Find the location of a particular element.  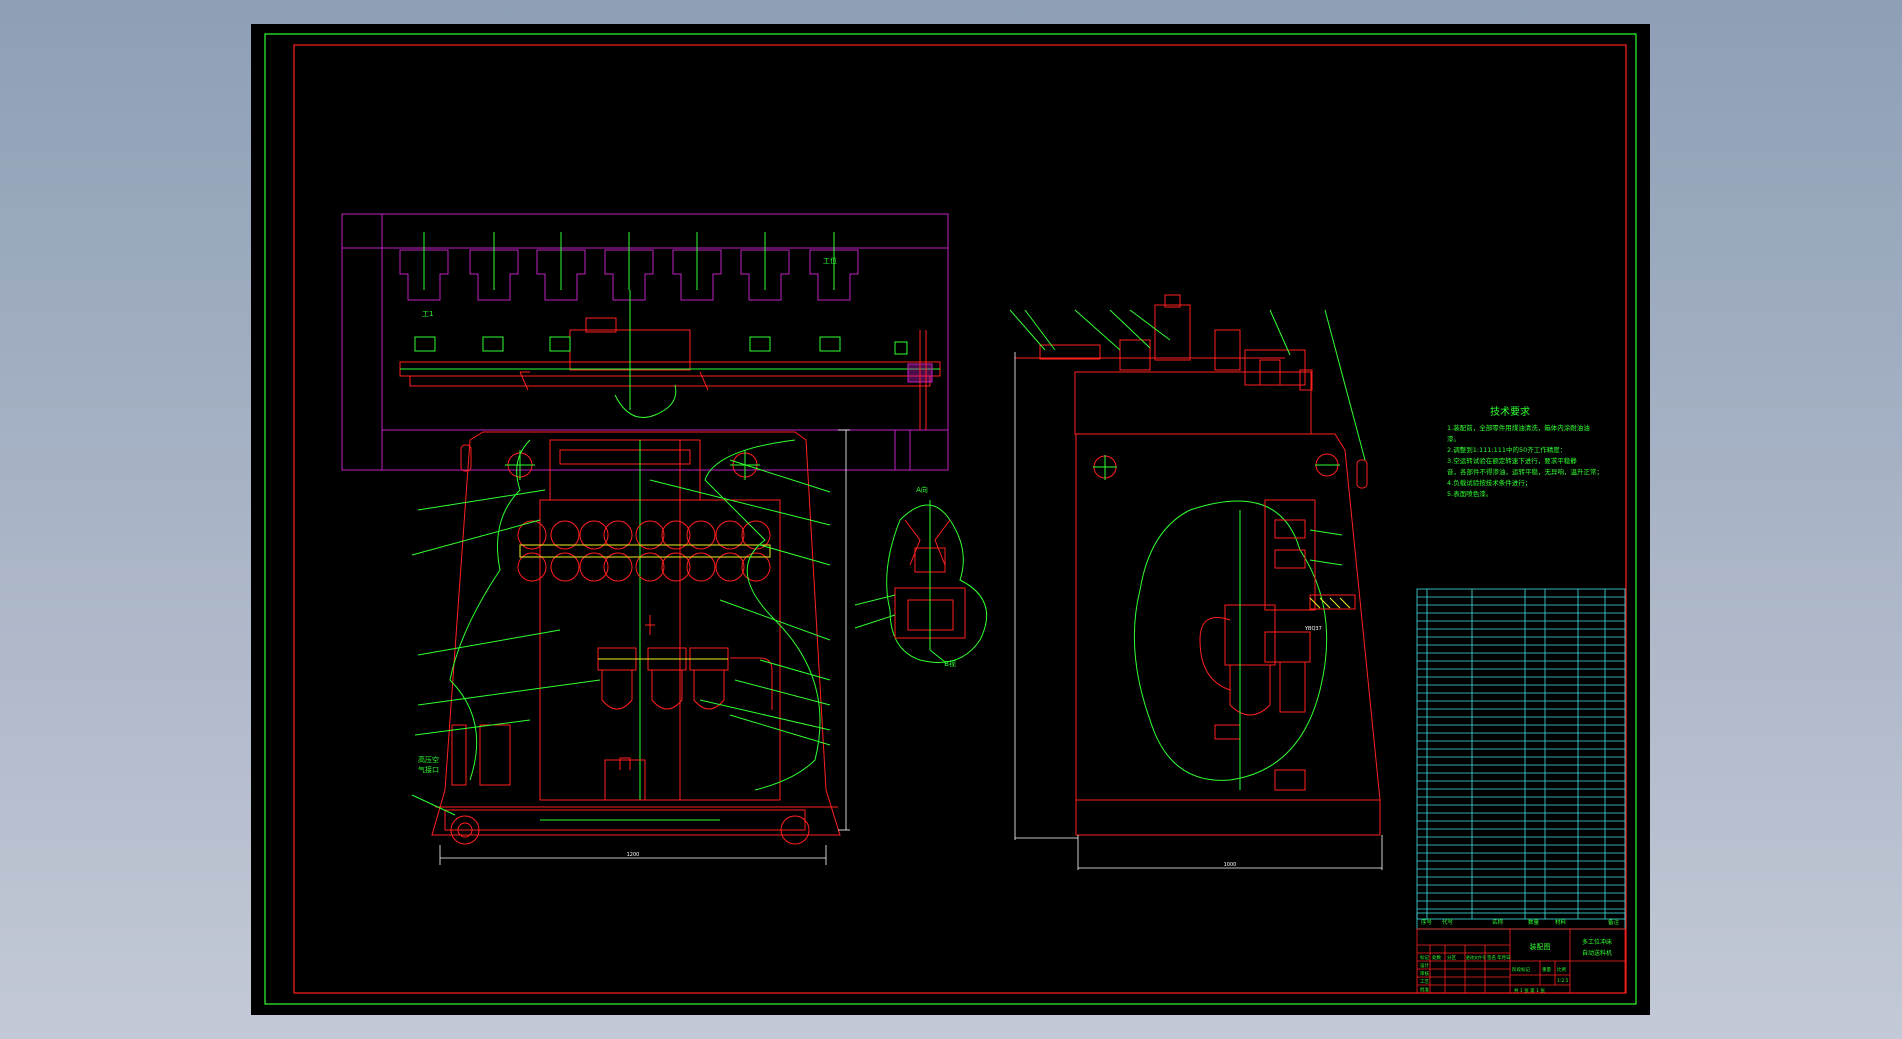

tech-req-line: 3.空运转试验在额定转速下进行，要求平稳静 is located at coordinates (1512, 460).